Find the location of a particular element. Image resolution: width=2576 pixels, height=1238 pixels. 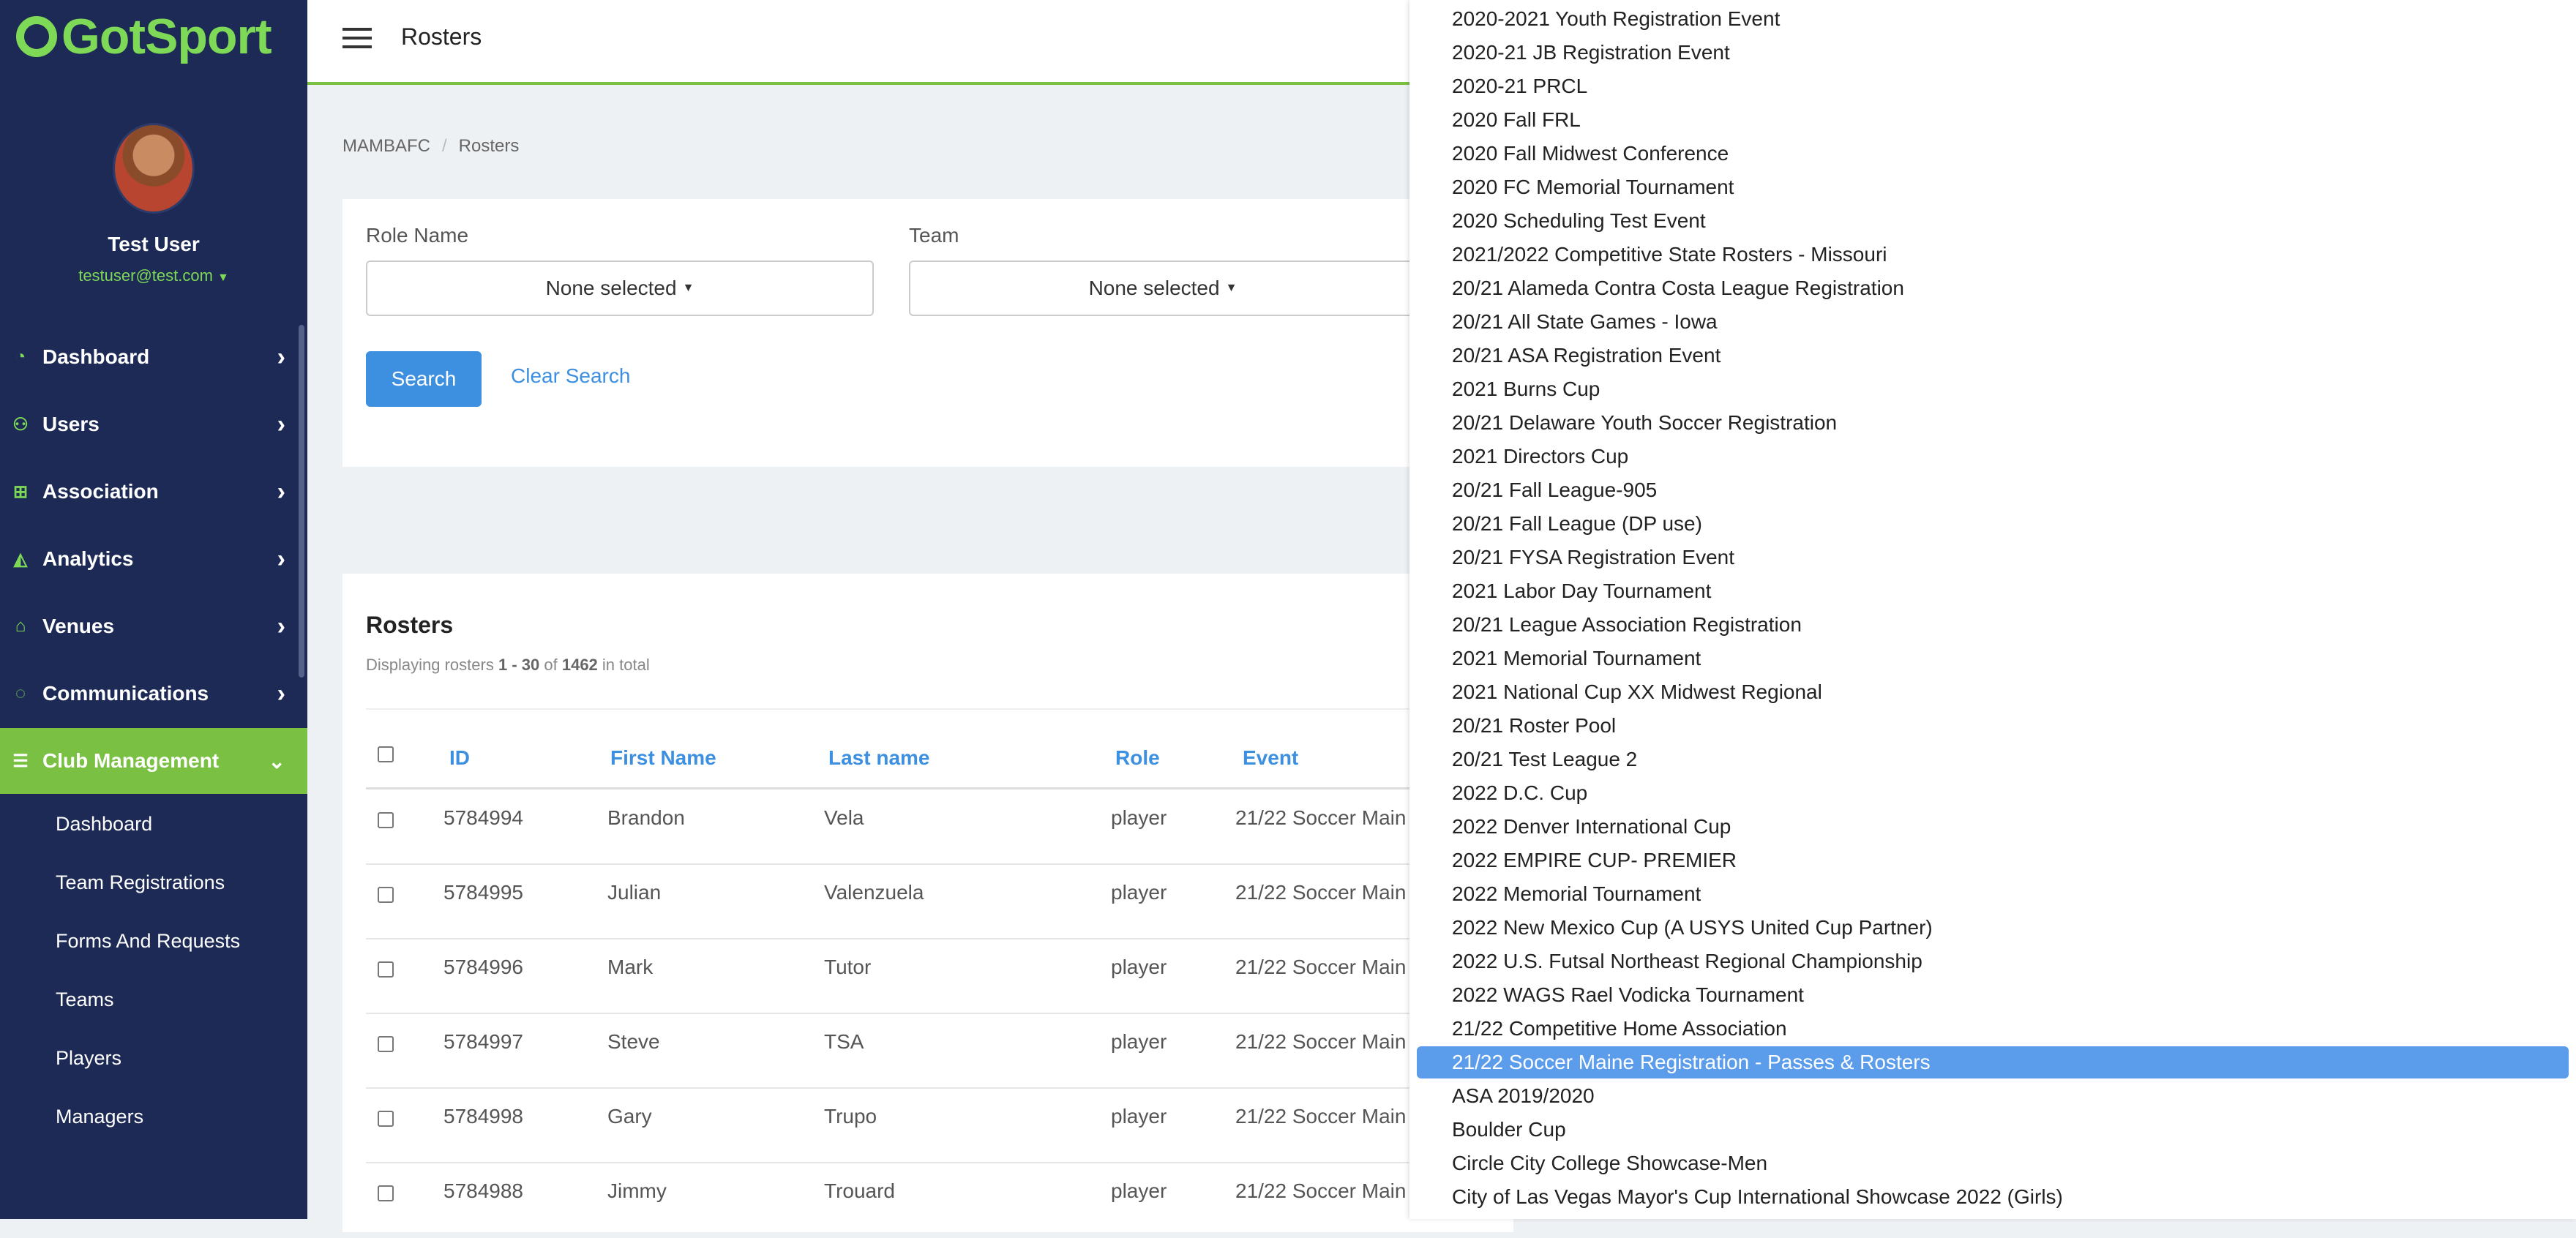

sidebar-item-label: Association is located at coordinates (100, 492).